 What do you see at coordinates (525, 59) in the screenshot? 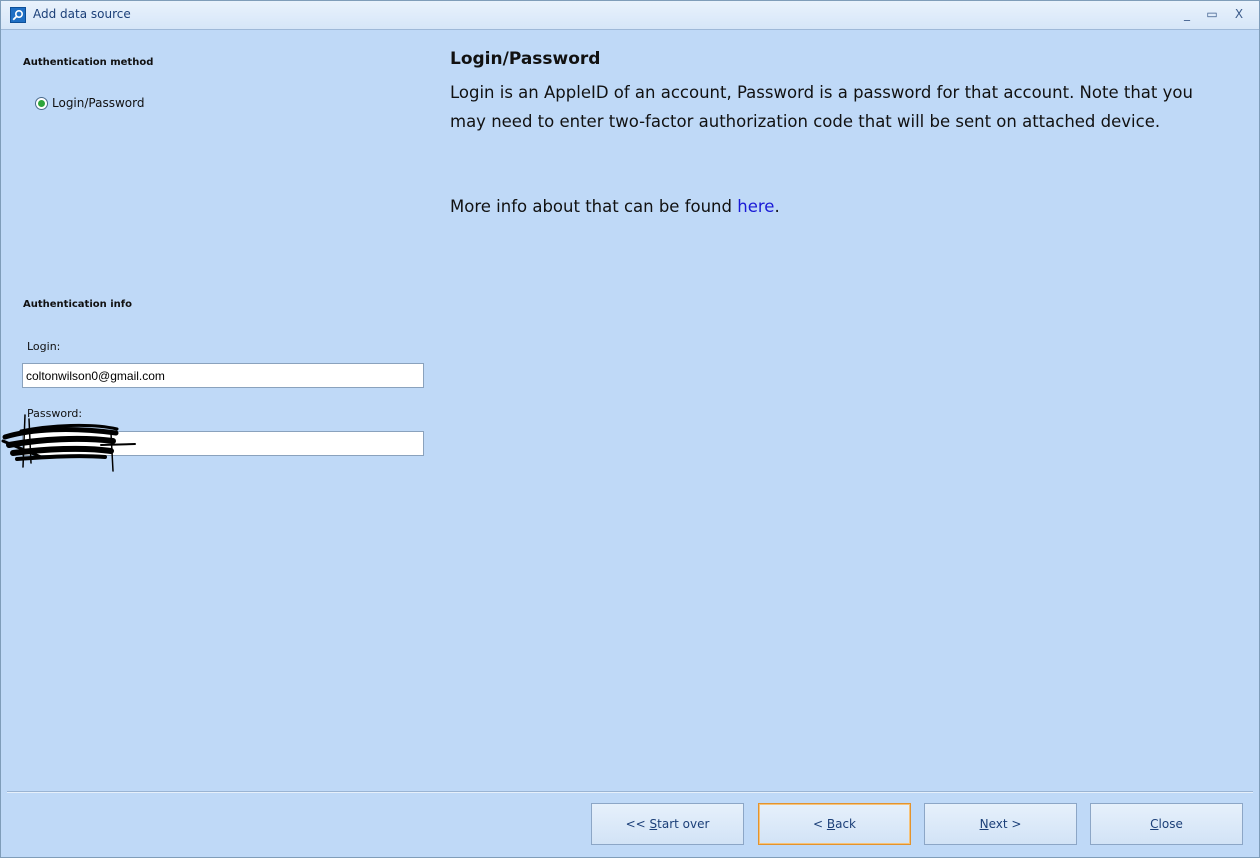
I see `info-title: Login/Password` at bounding box center [525, 59].